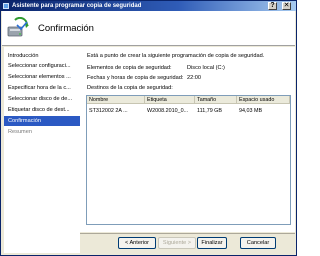  Describe the element at coordinates (194, 78) in the screenshot. I see `times-value: 22:00` at that location.